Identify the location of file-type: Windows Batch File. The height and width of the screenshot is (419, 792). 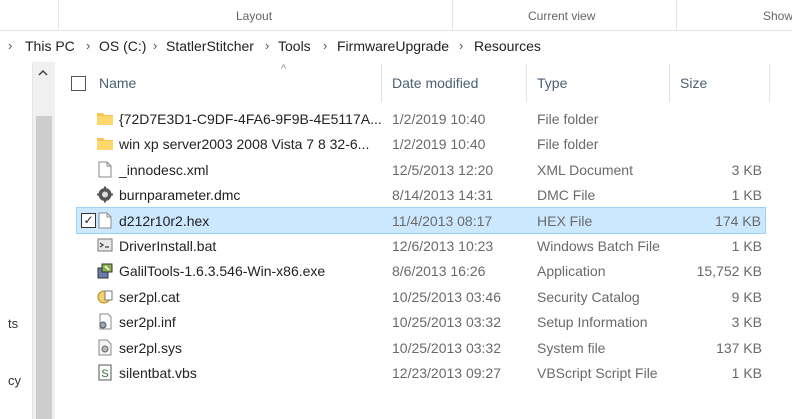
(598, 246).